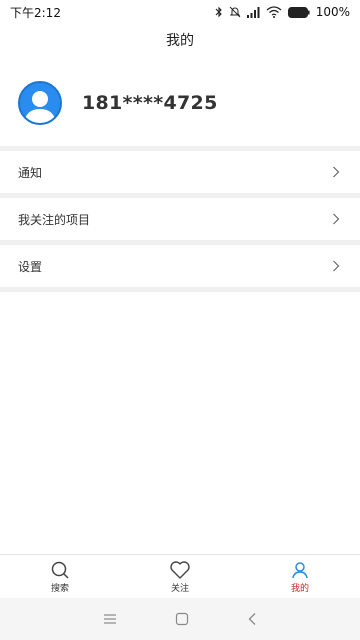 This screenshot has width=360, height=640. Describe the element at coordinates (253, 12) in the screenshot. I see `signal-icon` at that location.